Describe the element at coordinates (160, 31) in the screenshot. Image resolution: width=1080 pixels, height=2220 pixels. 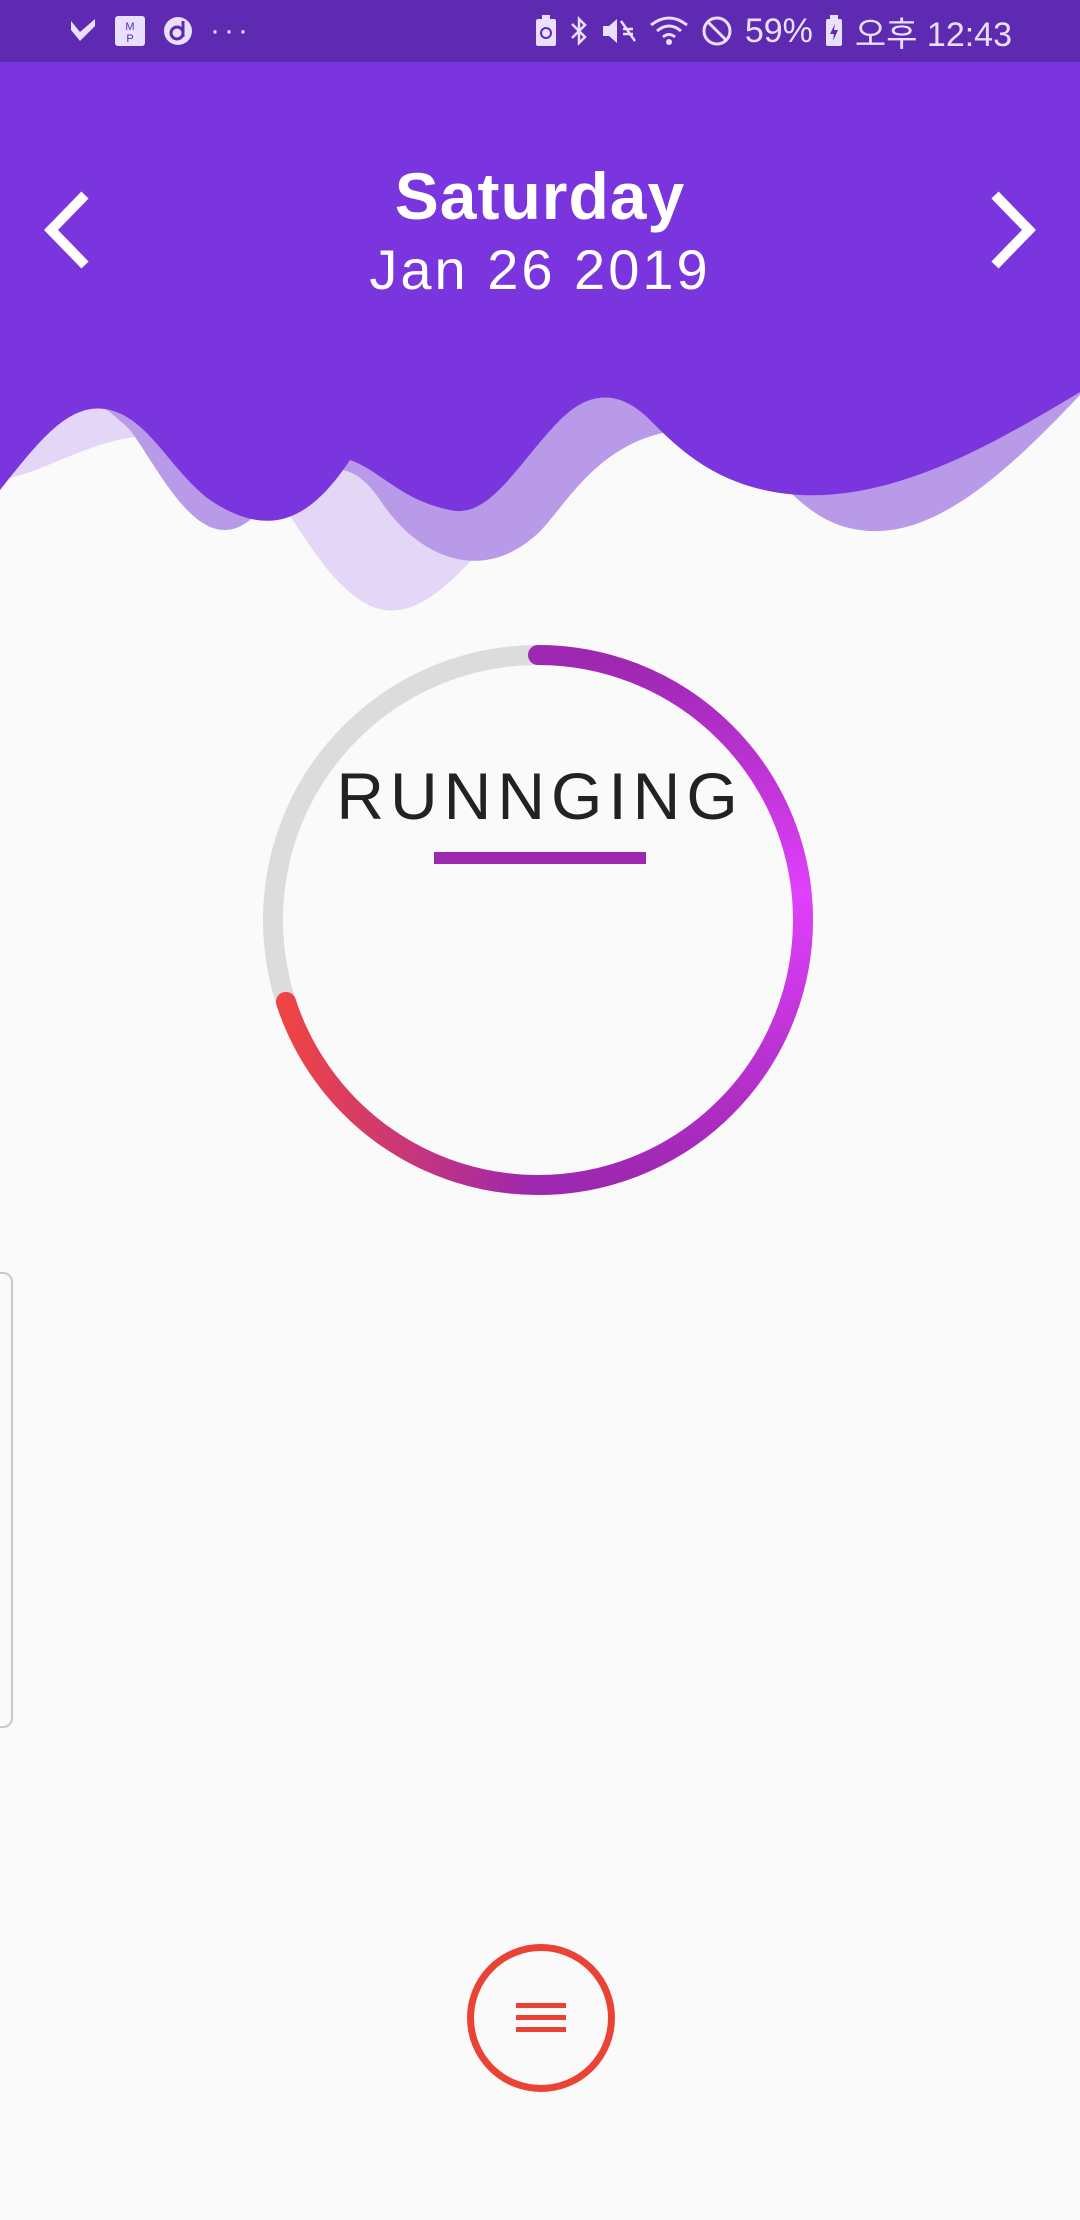
I see `notification-icons: M P ···` at that location.